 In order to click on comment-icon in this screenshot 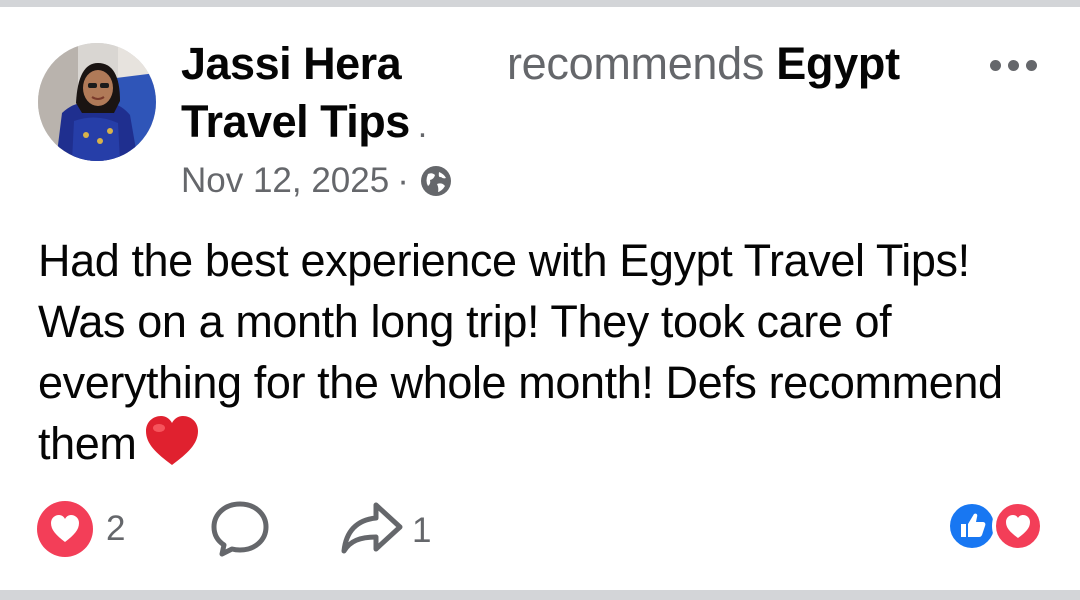, I will do `click(240, 531)`.